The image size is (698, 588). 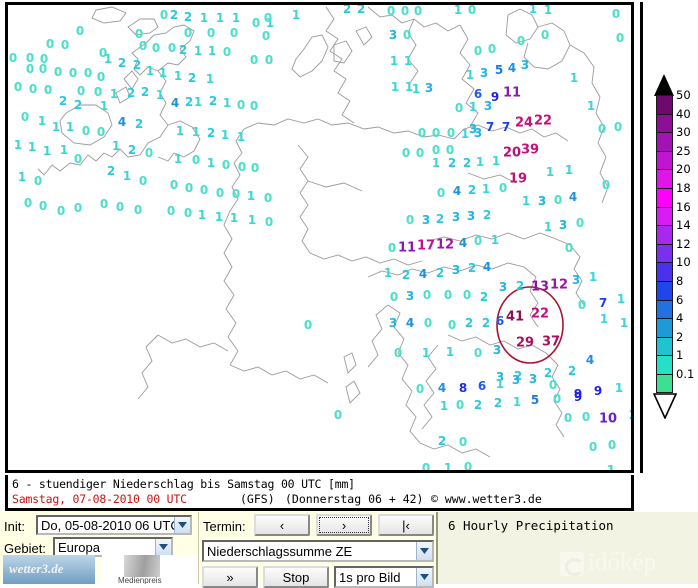 I want to click on wetter3-logo-banner: wetter3.de, so click(x=49, y=569).